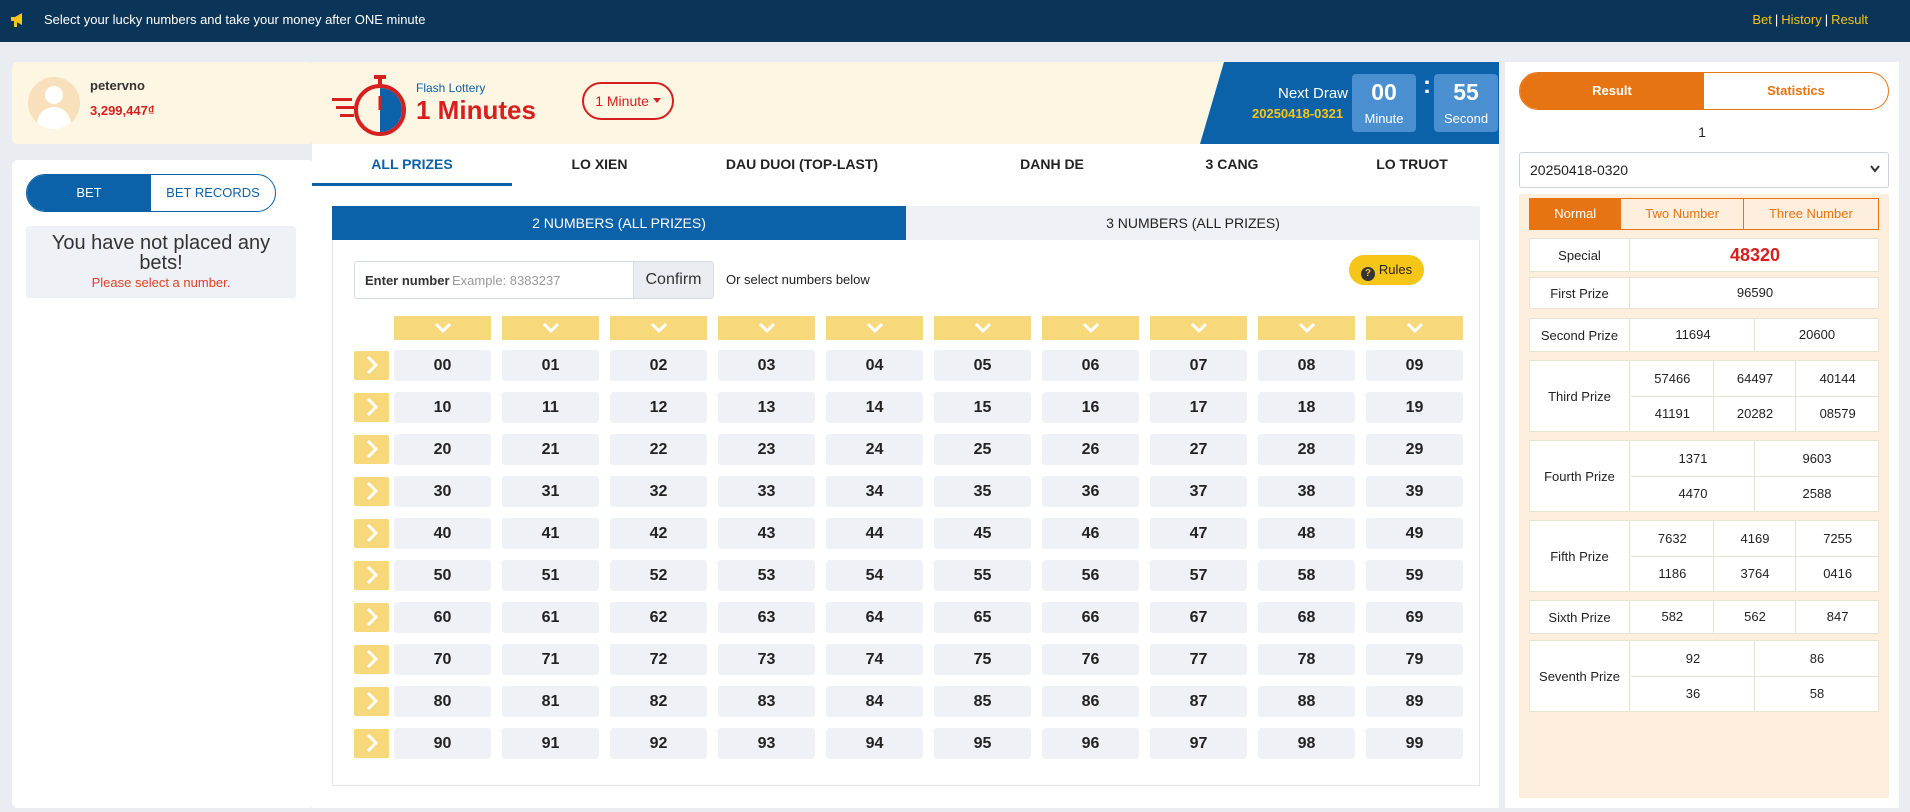  Describe the element at coordinates (628, 101) in the screenshot. I see `duration-dropdown: 1 Minute` at that location.